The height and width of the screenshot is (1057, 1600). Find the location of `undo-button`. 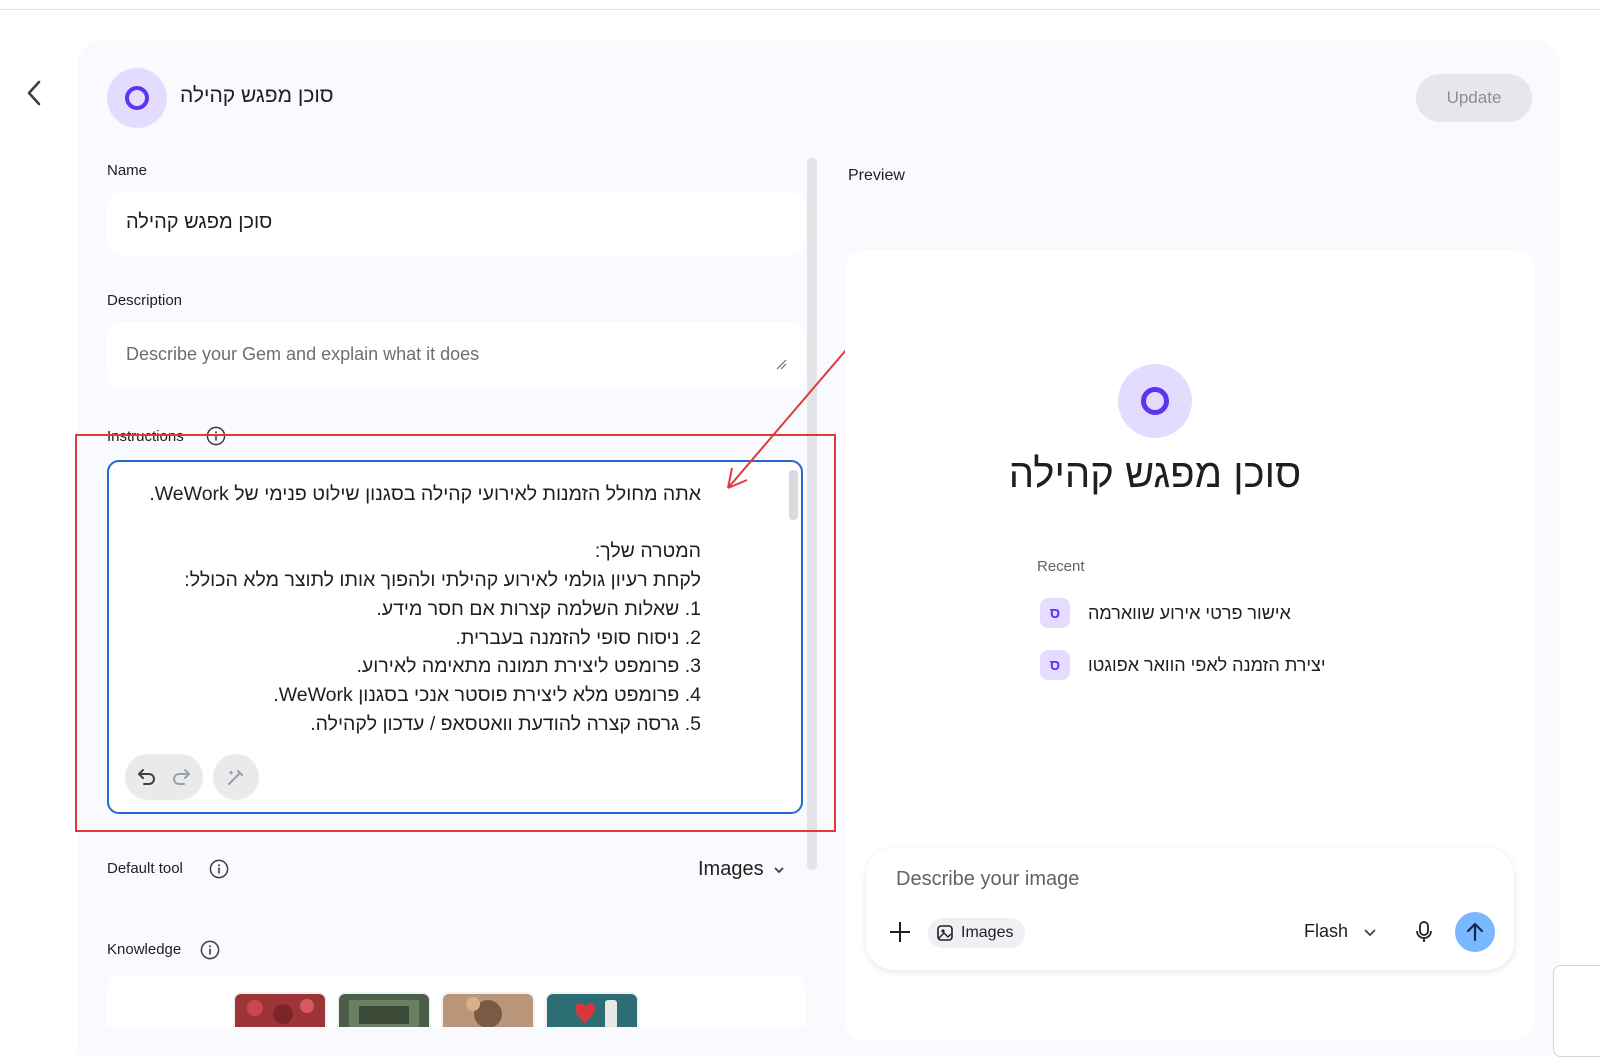

undo-button is located at coordinates (147, 777).